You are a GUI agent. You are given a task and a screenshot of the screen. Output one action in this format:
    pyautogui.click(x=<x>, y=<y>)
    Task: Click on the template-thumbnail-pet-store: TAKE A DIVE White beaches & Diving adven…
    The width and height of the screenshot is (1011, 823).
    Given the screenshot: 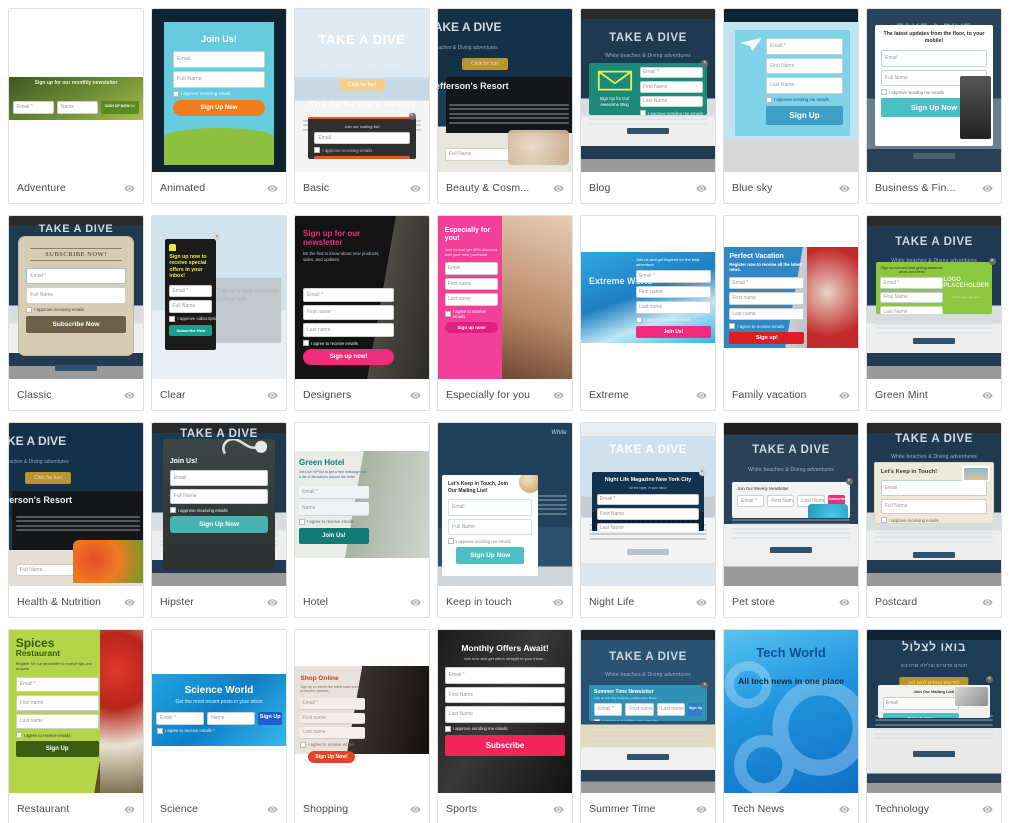 What is the action you would take?
    pyautogui.click(x=791, y=504)
    